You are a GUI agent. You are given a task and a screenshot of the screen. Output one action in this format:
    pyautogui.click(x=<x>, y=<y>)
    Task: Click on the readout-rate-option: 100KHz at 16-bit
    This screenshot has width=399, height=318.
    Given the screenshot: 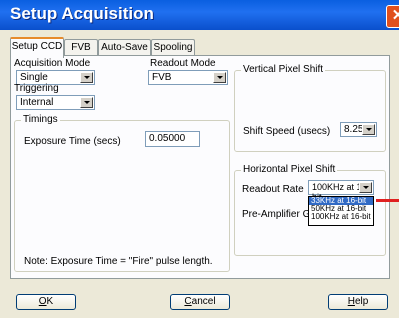 What is the action you would take?
    pyautogui.click(x=341, y=217)
    